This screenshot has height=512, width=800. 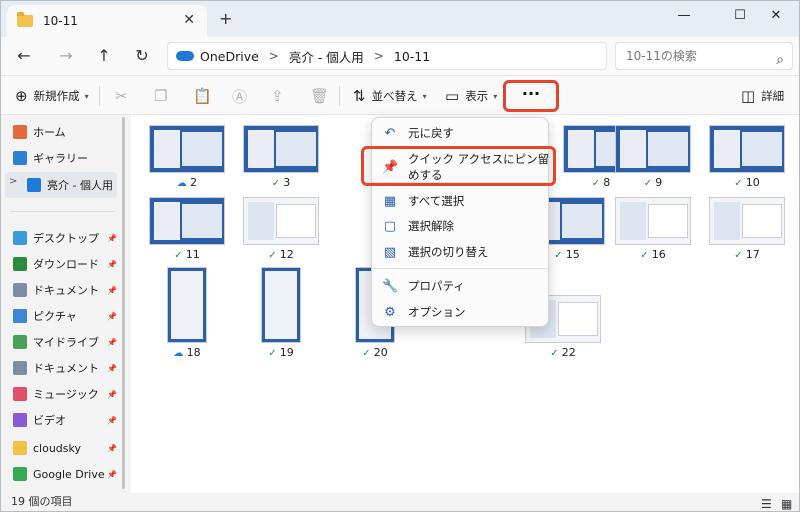 I want to click on cloud-status-icon: ☁, so click(x=180, y=353).